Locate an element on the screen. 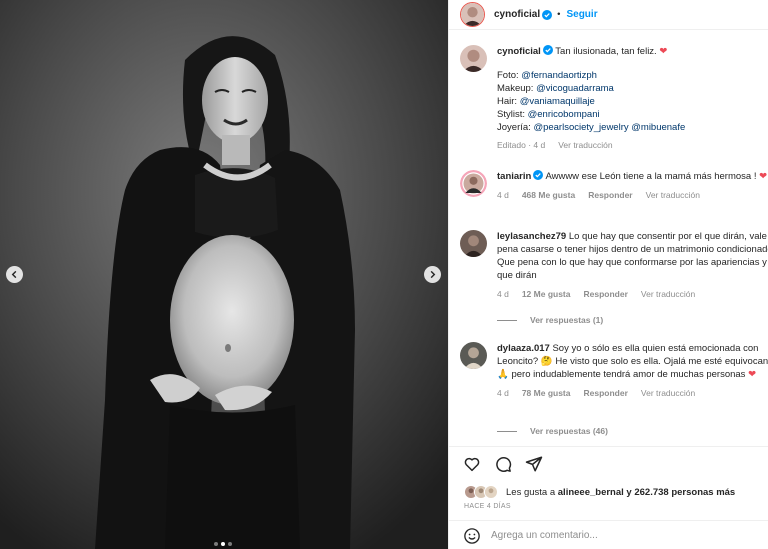  emoji-icon is located at coordinates (472, 536).